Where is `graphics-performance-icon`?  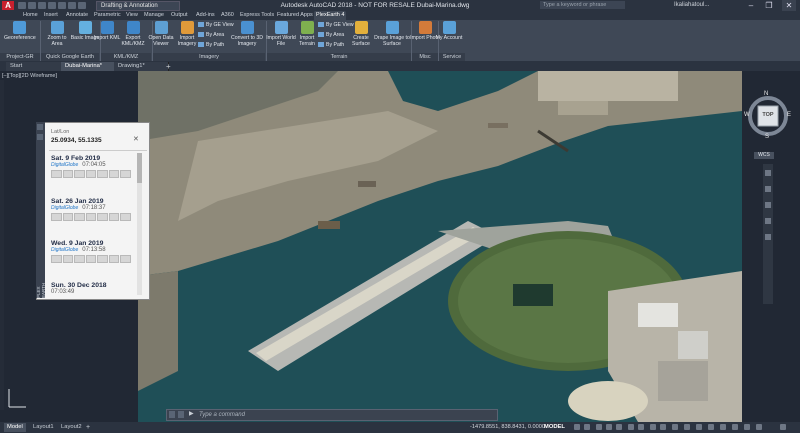
graphics-performance-icon is located at coordinates (747, 427).